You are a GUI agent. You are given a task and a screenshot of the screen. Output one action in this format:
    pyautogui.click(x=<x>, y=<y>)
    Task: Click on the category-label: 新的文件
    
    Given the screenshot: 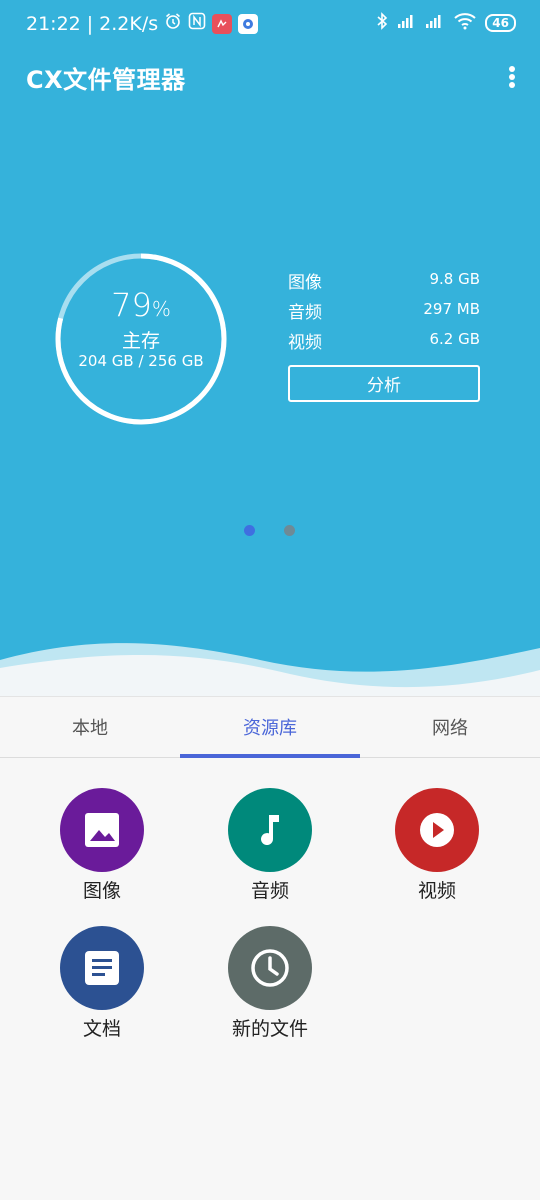 What is the action you would take?
    pyautogui.click(x=269, y=1029)
    